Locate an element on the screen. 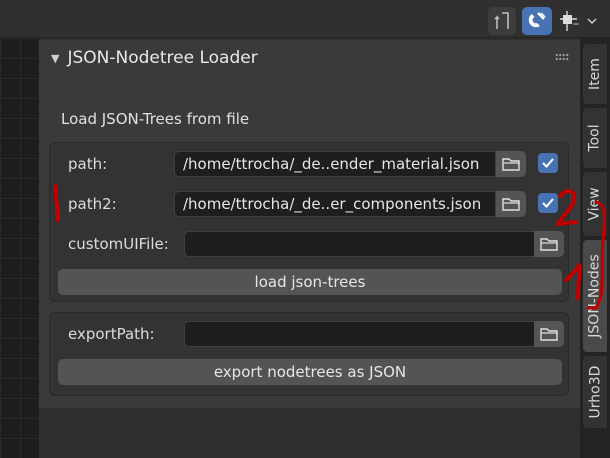 The height and width of the screenshot is (458, 610). export-path-input is located at coordinates (361, 334).